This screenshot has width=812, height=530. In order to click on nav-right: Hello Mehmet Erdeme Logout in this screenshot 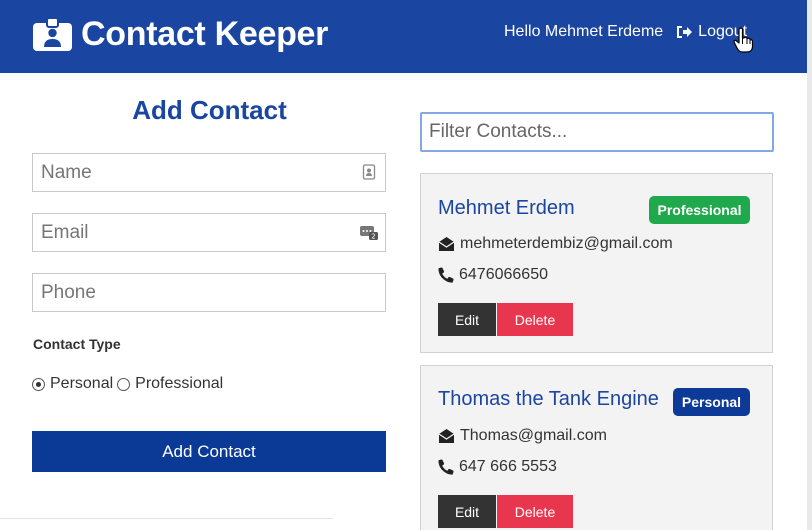, I will do `click(625, 32)`.